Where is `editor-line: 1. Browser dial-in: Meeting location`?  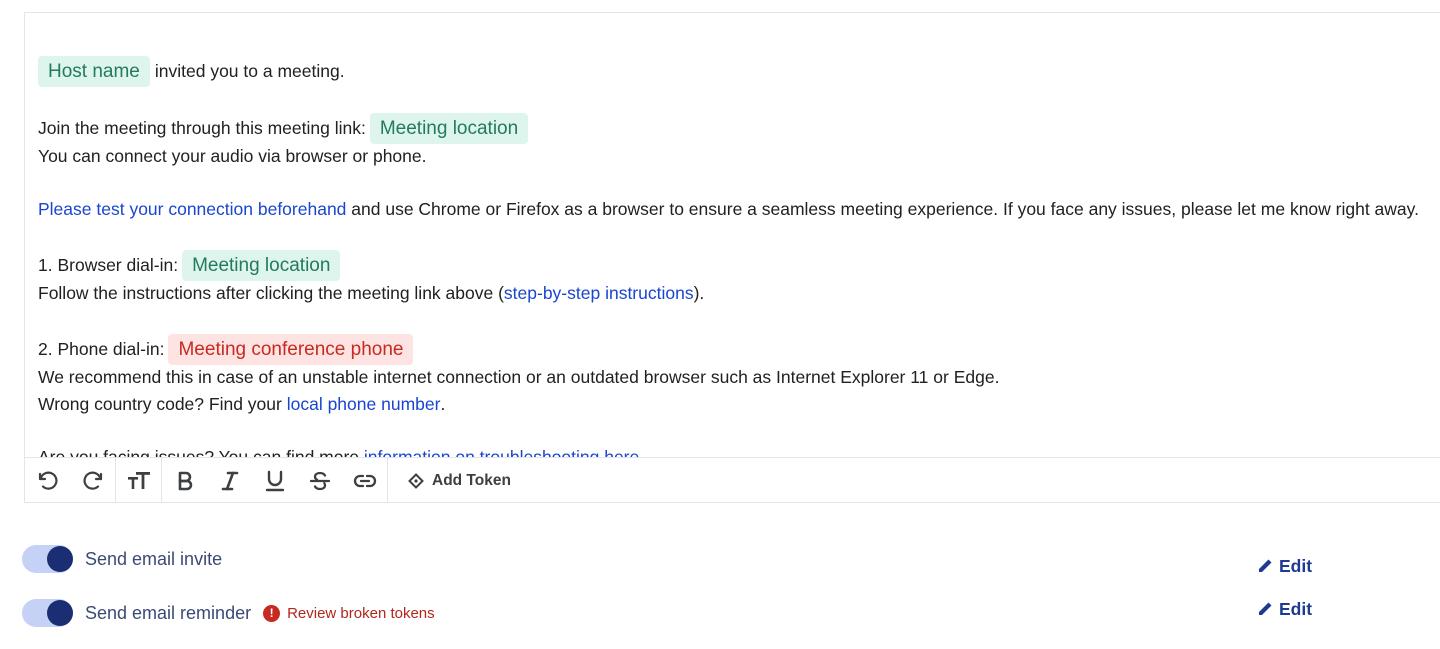
editor-line: 1. Browser dial-in: Meeting location is located at coordinates (191, 265).